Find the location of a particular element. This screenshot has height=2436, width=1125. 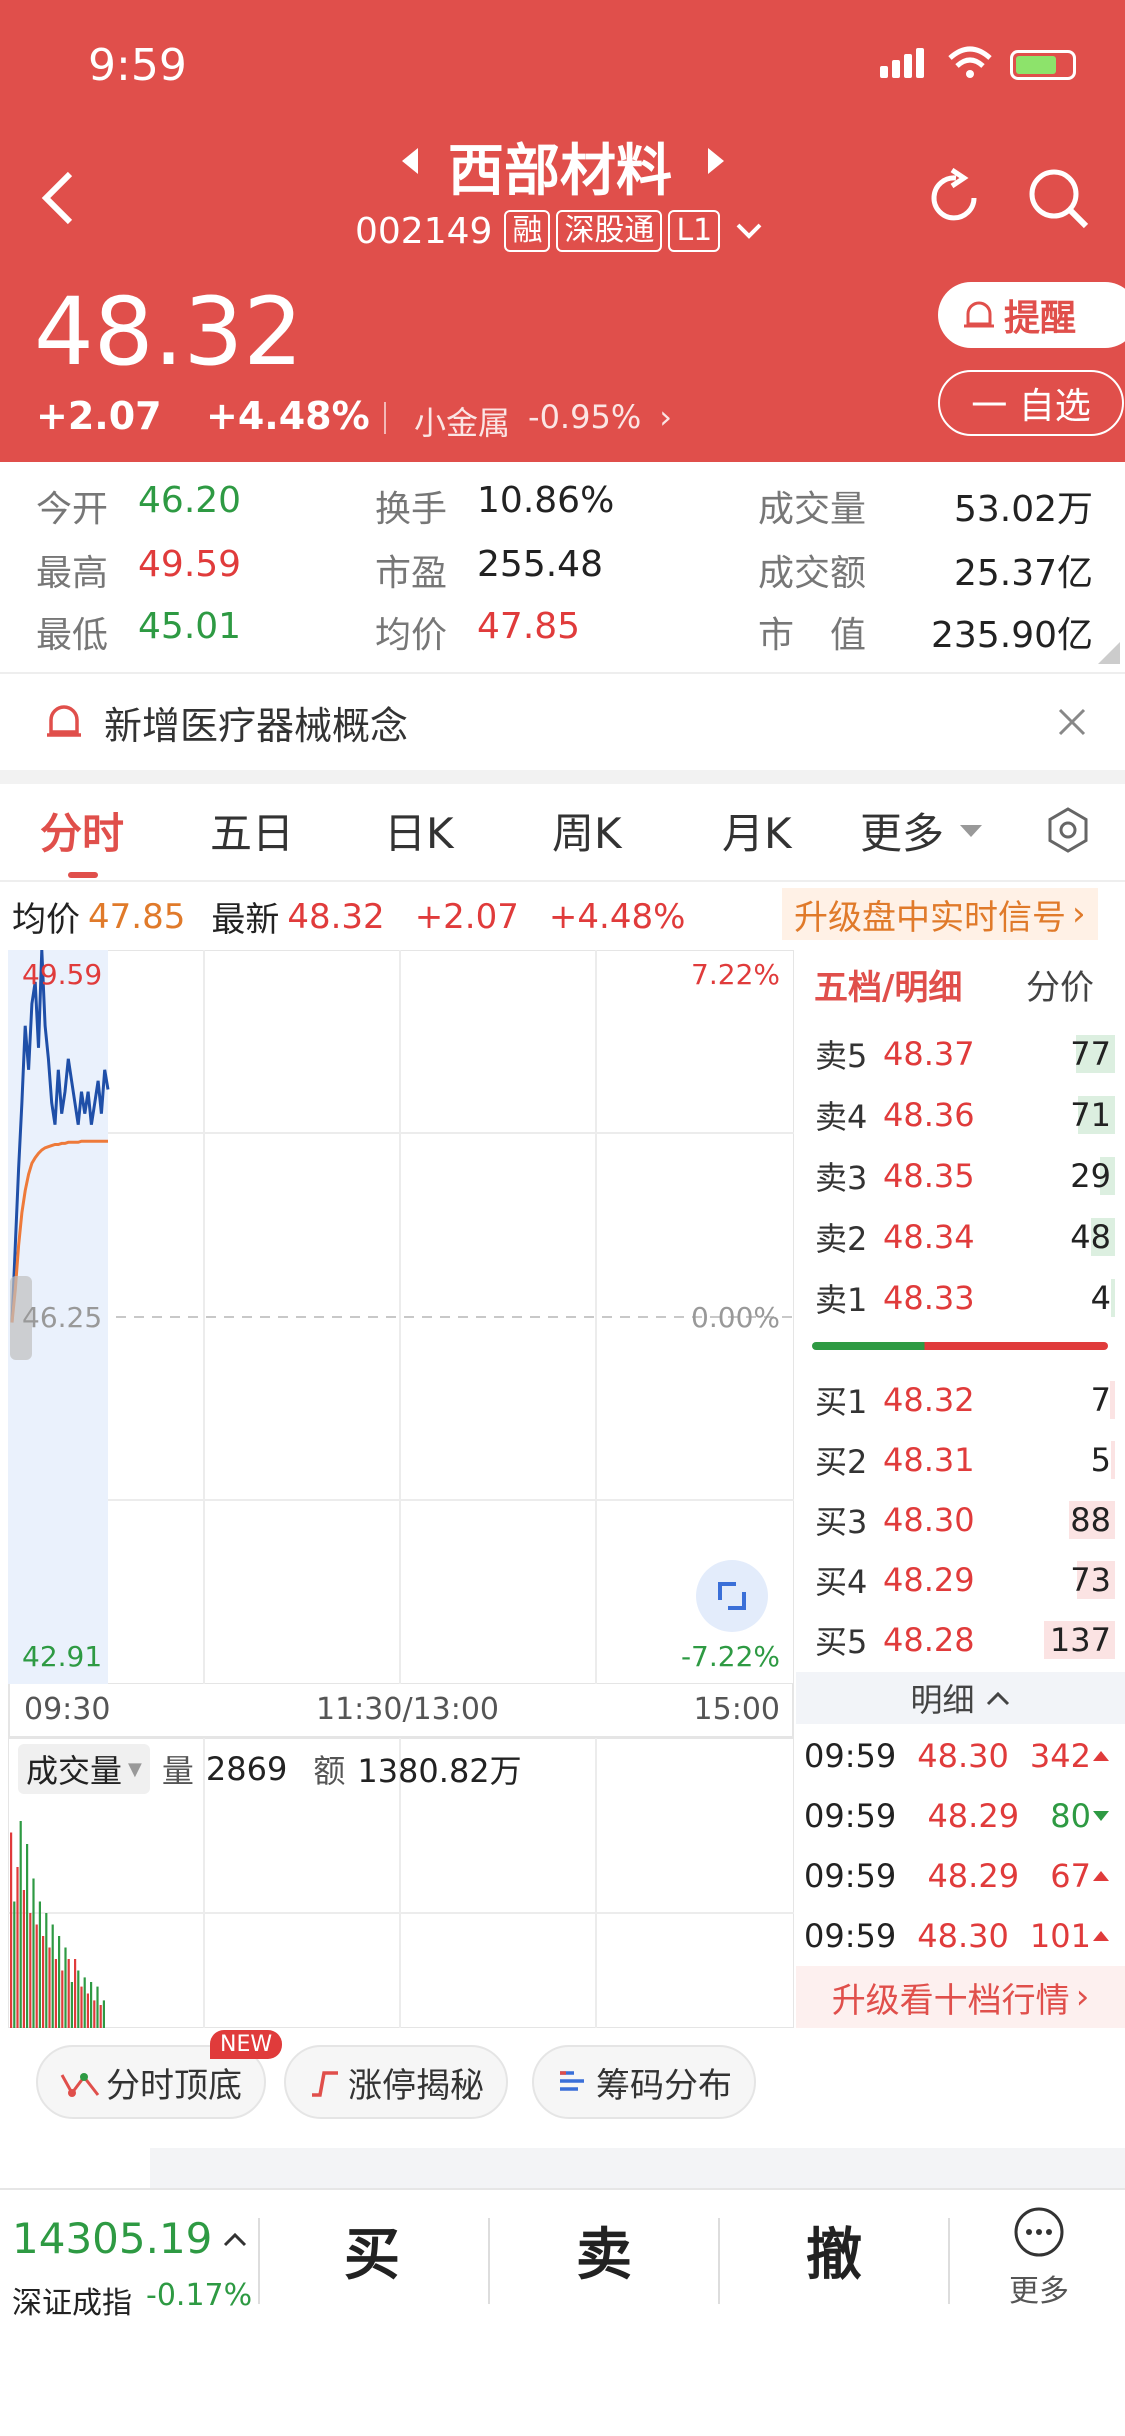

low-label: 最低 is located at coordinates (72, 635).